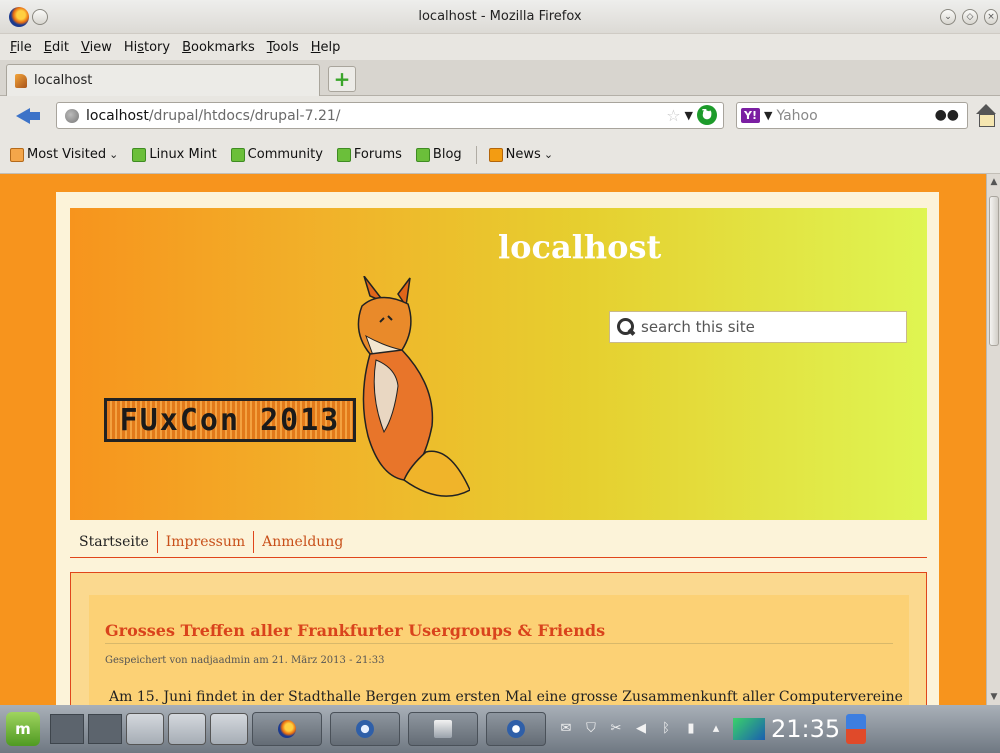 Image resolution: width=1000 pixels, height=753 pixels. I want to click on bookmark-blog: Blog, so click(438, 154).